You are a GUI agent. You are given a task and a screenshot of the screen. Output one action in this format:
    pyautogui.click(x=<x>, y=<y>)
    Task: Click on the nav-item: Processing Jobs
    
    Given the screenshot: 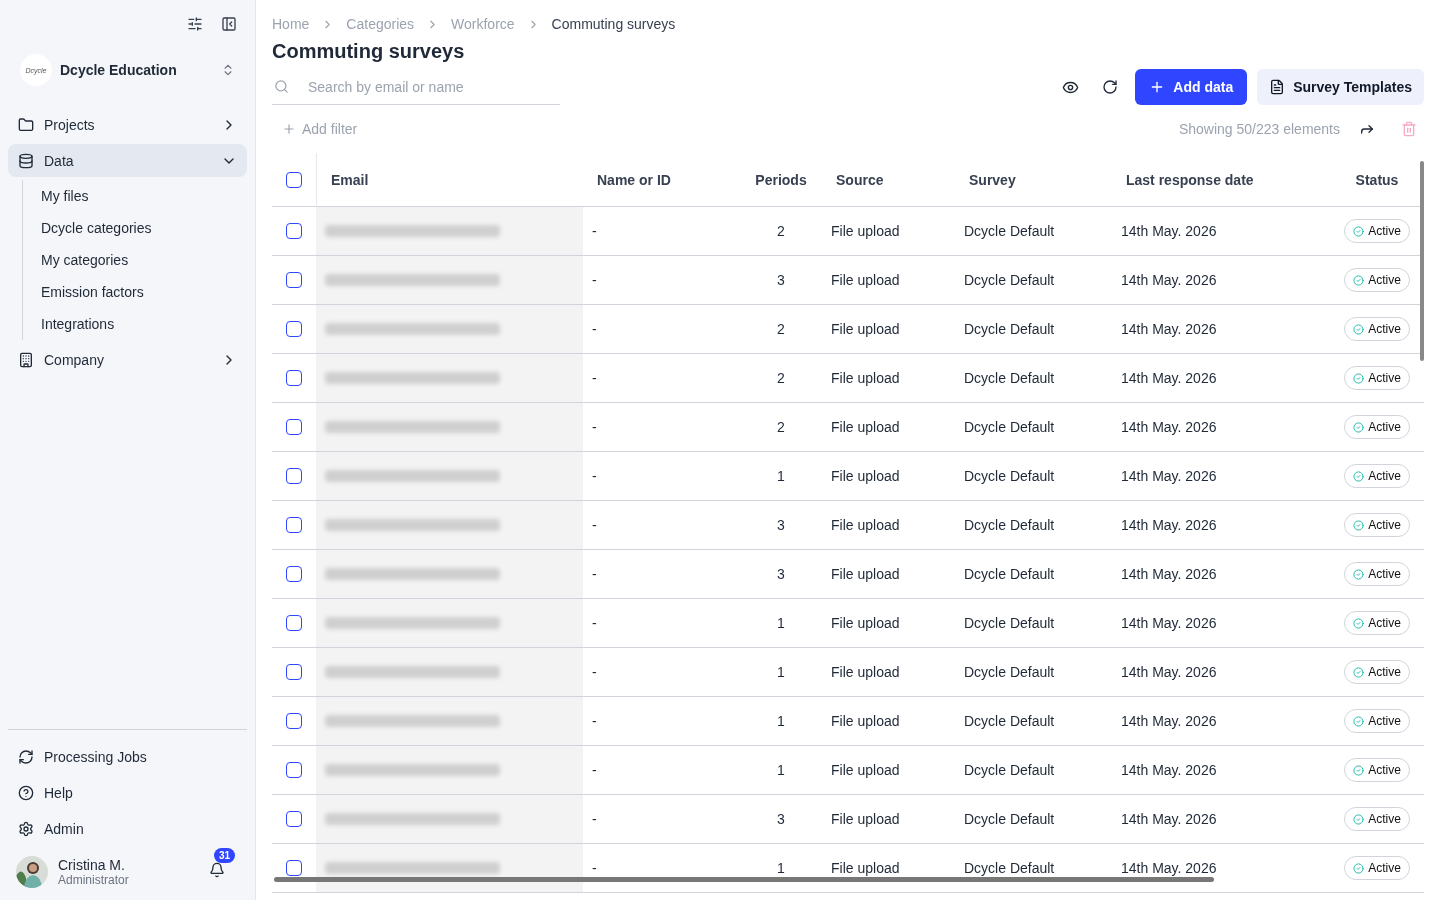 What is the action you would take?
    pyautogui.click(x=127, y=756)
    